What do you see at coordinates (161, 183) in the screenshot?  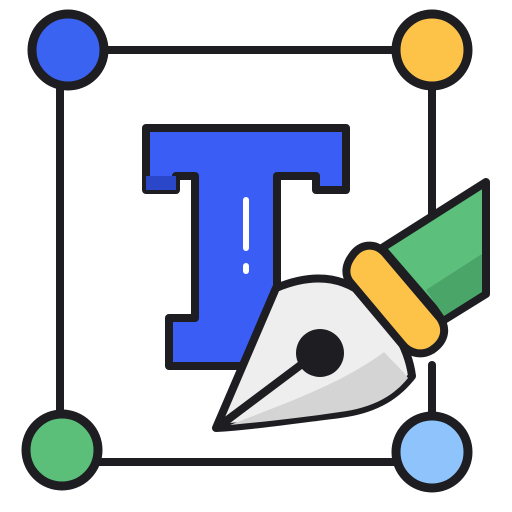 I see `letter-t-shadow` at bounding box center [161, 183].